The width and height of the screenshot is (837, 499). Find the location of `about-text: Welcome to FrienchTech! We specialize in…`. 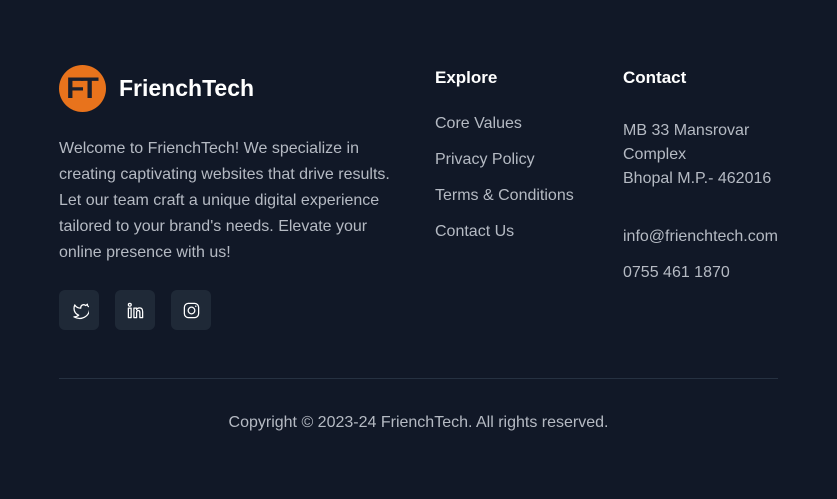

about-text: Welcome to FrienchTech! We specialize in… is located at coordinates (224, 200).